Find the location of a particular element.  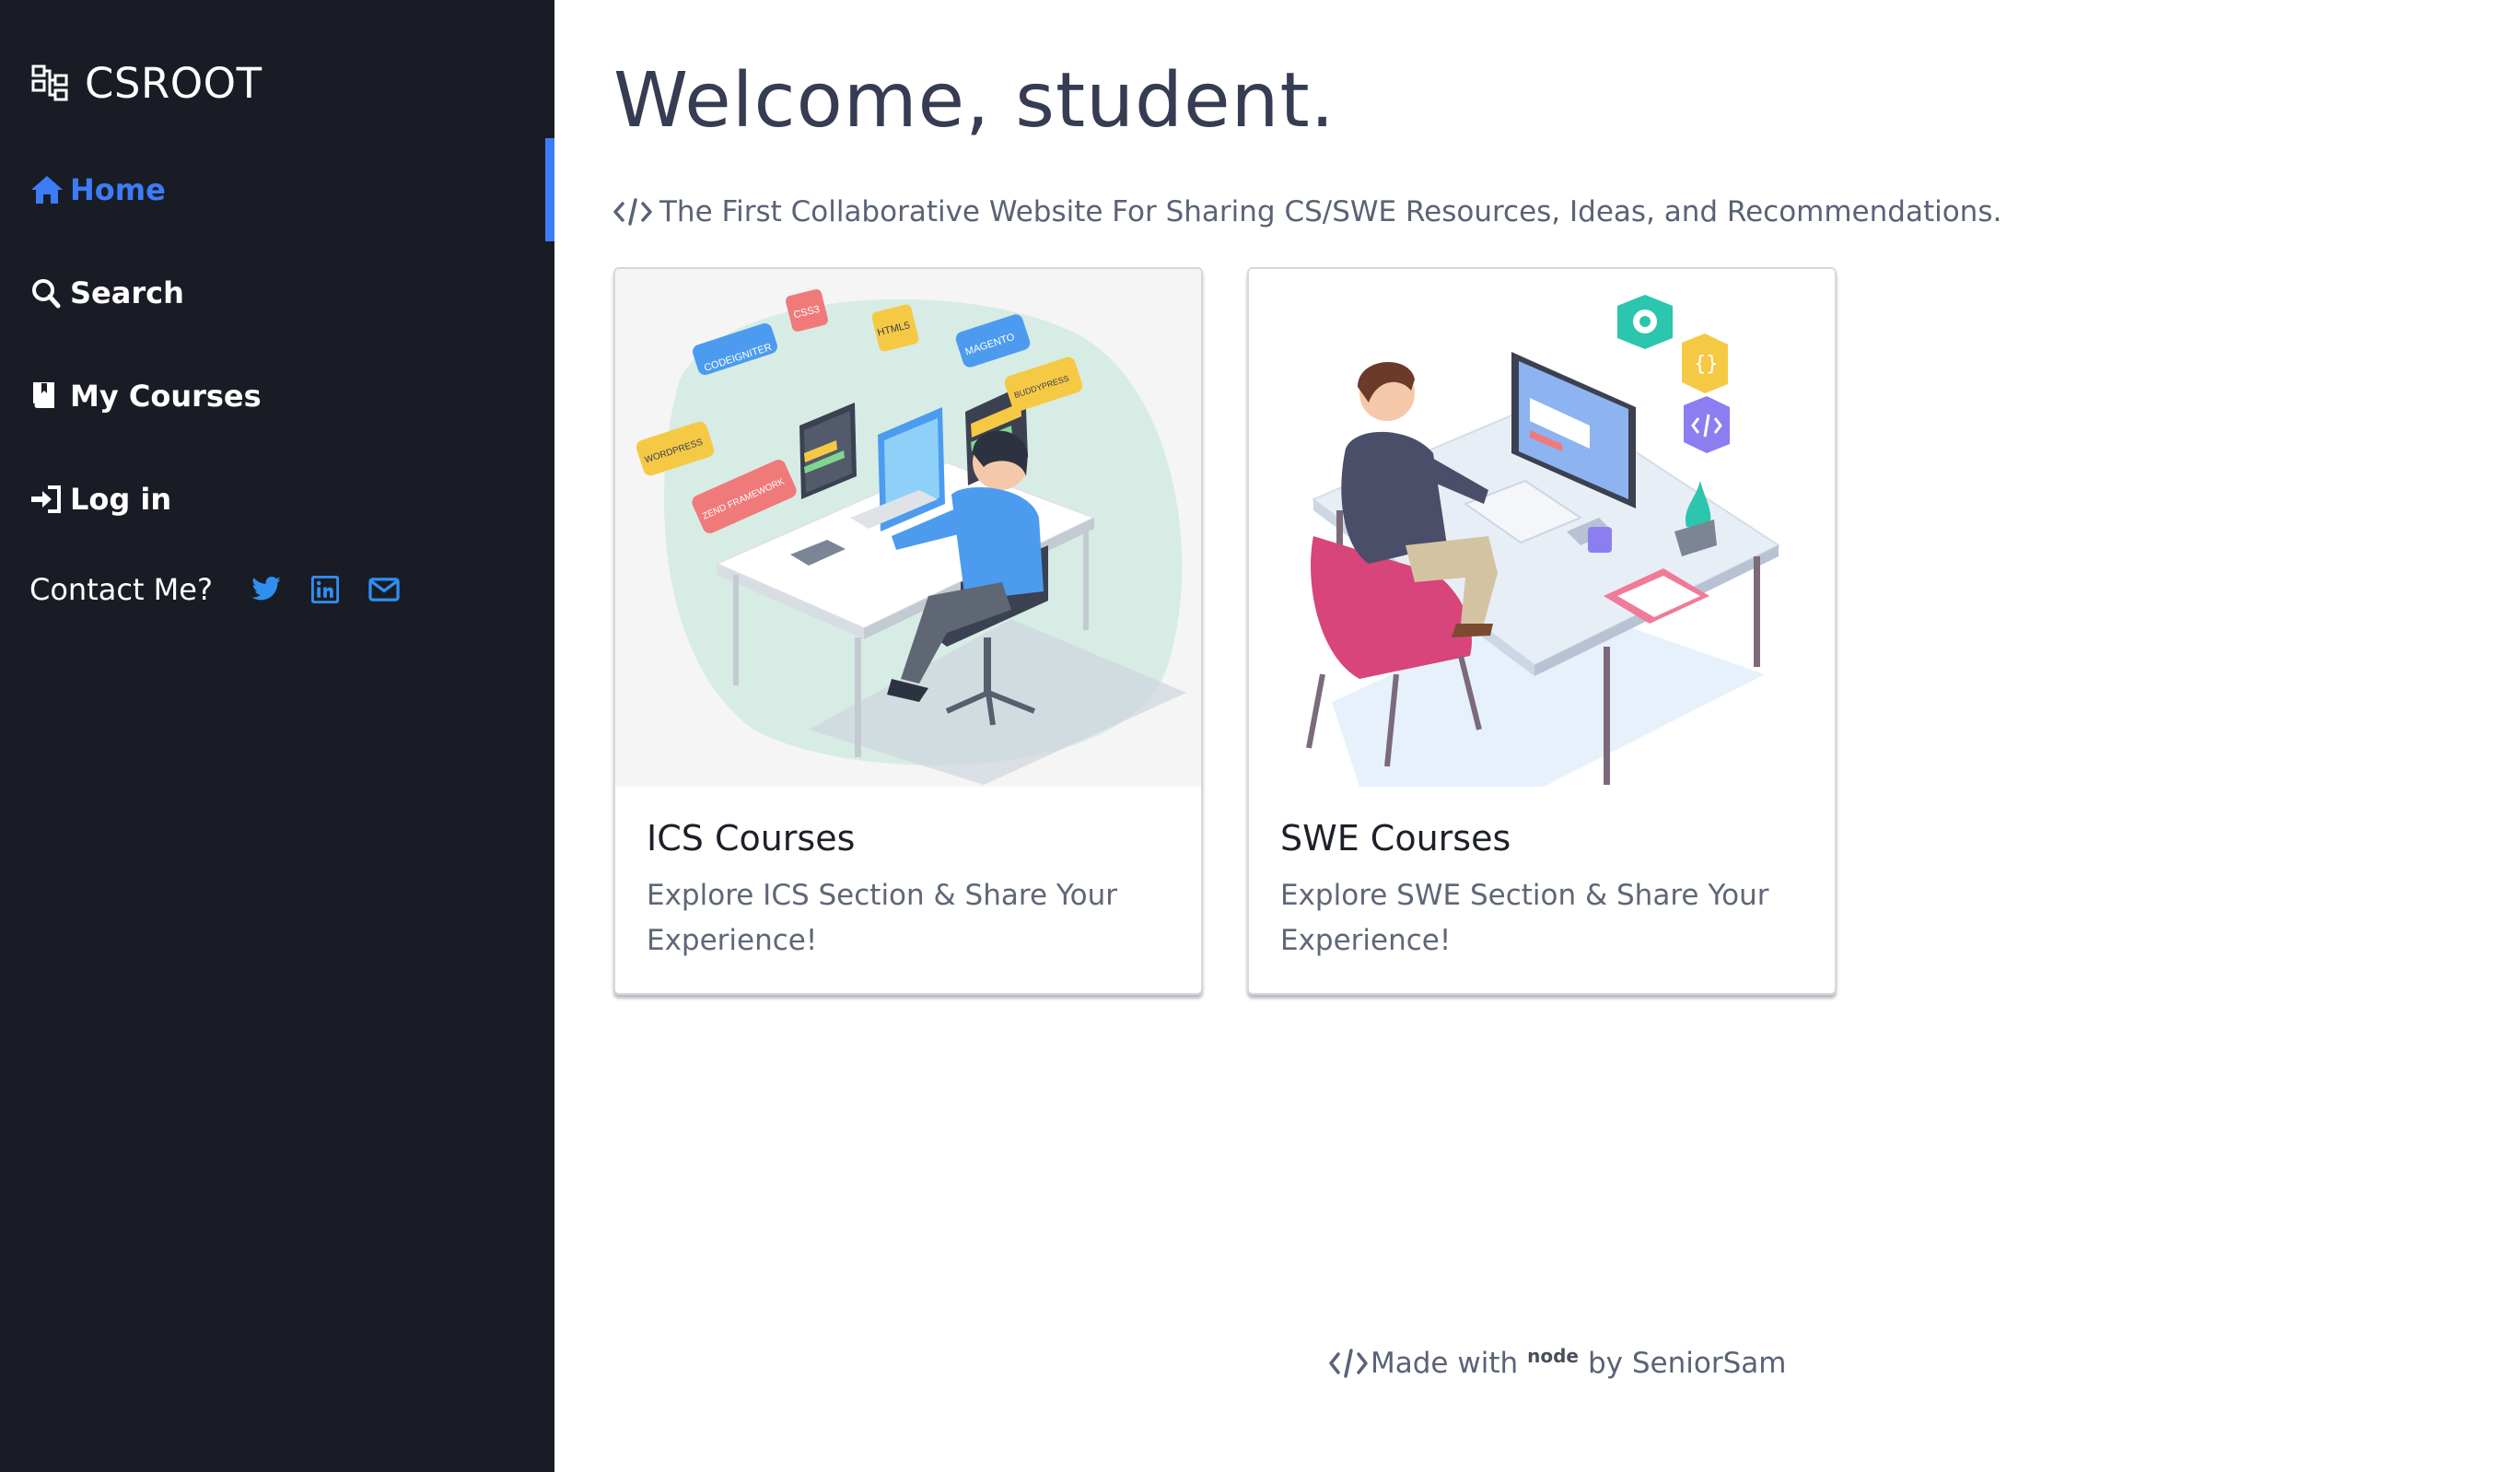

nav-item-home: Home is located at coordinates (277, 189).